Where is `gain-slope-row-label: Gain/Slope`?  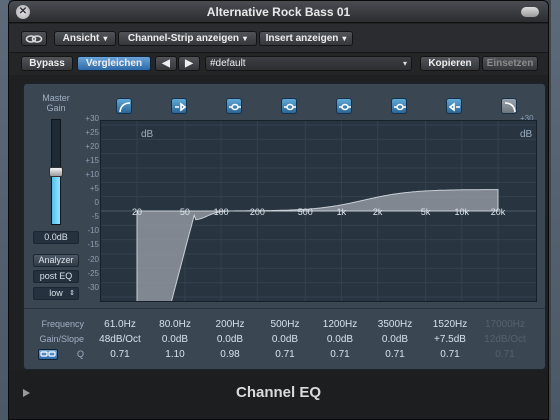 gain-slope-row-label: Gain/Slope is located at coordinates (61, 339).